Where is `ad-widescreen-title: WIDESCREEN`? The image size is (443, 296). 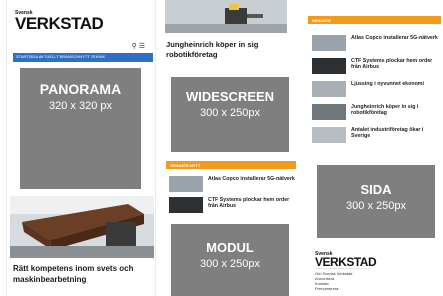 ad-widescreen-title: WIDESCREEN is located at coordinates (230, 96).